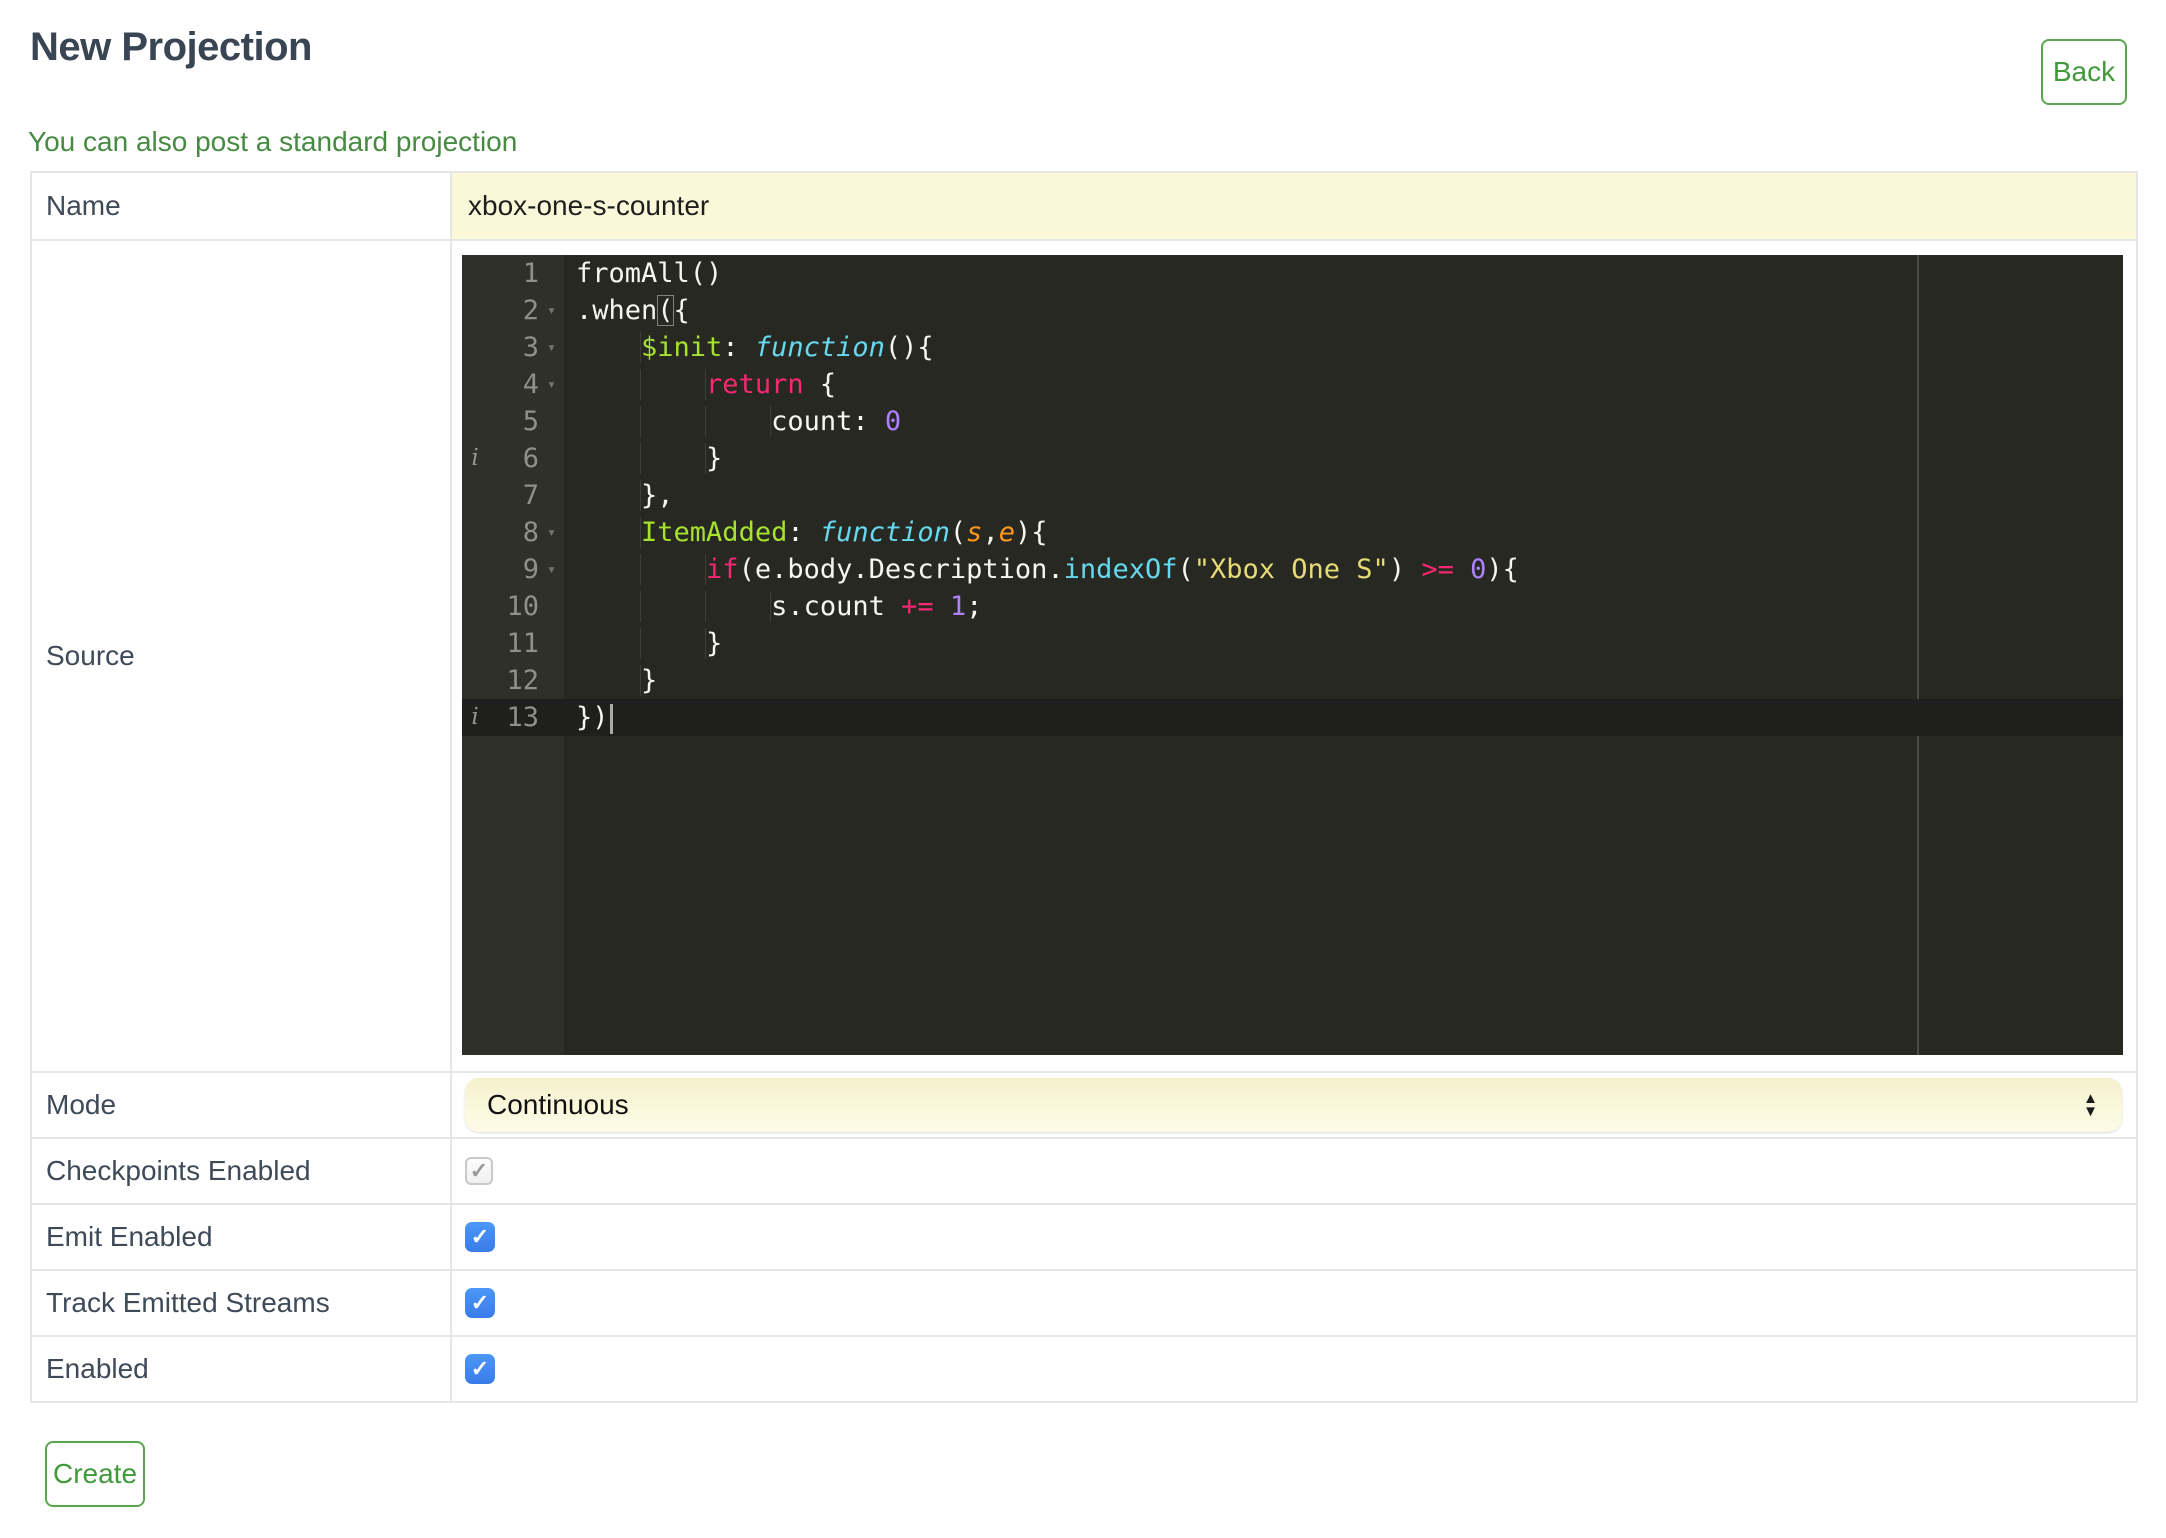 Image resolution: width=2166 pixels, height=1538 pixels. Describe the element at coordinates (522, 643) in the screenshot. I see `line-number: 11` at that location.